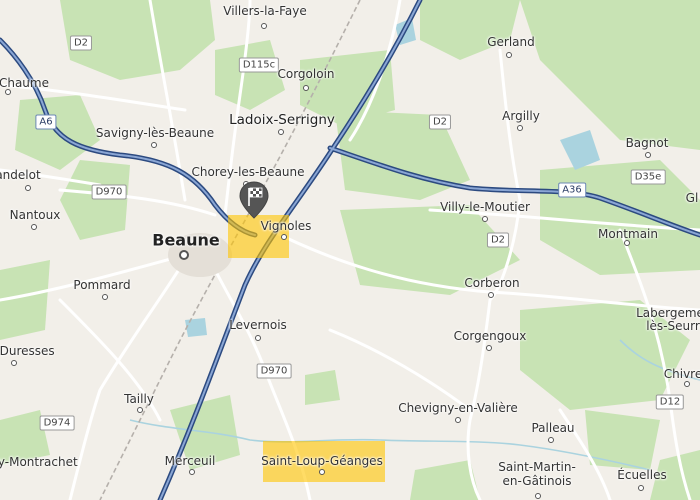 This screenshot has width=700, height=500. What do you see at coordinates (440, 122) in the screenshot?
I see `road-shield-d2-center: D2` at bounding box center [440, 122].